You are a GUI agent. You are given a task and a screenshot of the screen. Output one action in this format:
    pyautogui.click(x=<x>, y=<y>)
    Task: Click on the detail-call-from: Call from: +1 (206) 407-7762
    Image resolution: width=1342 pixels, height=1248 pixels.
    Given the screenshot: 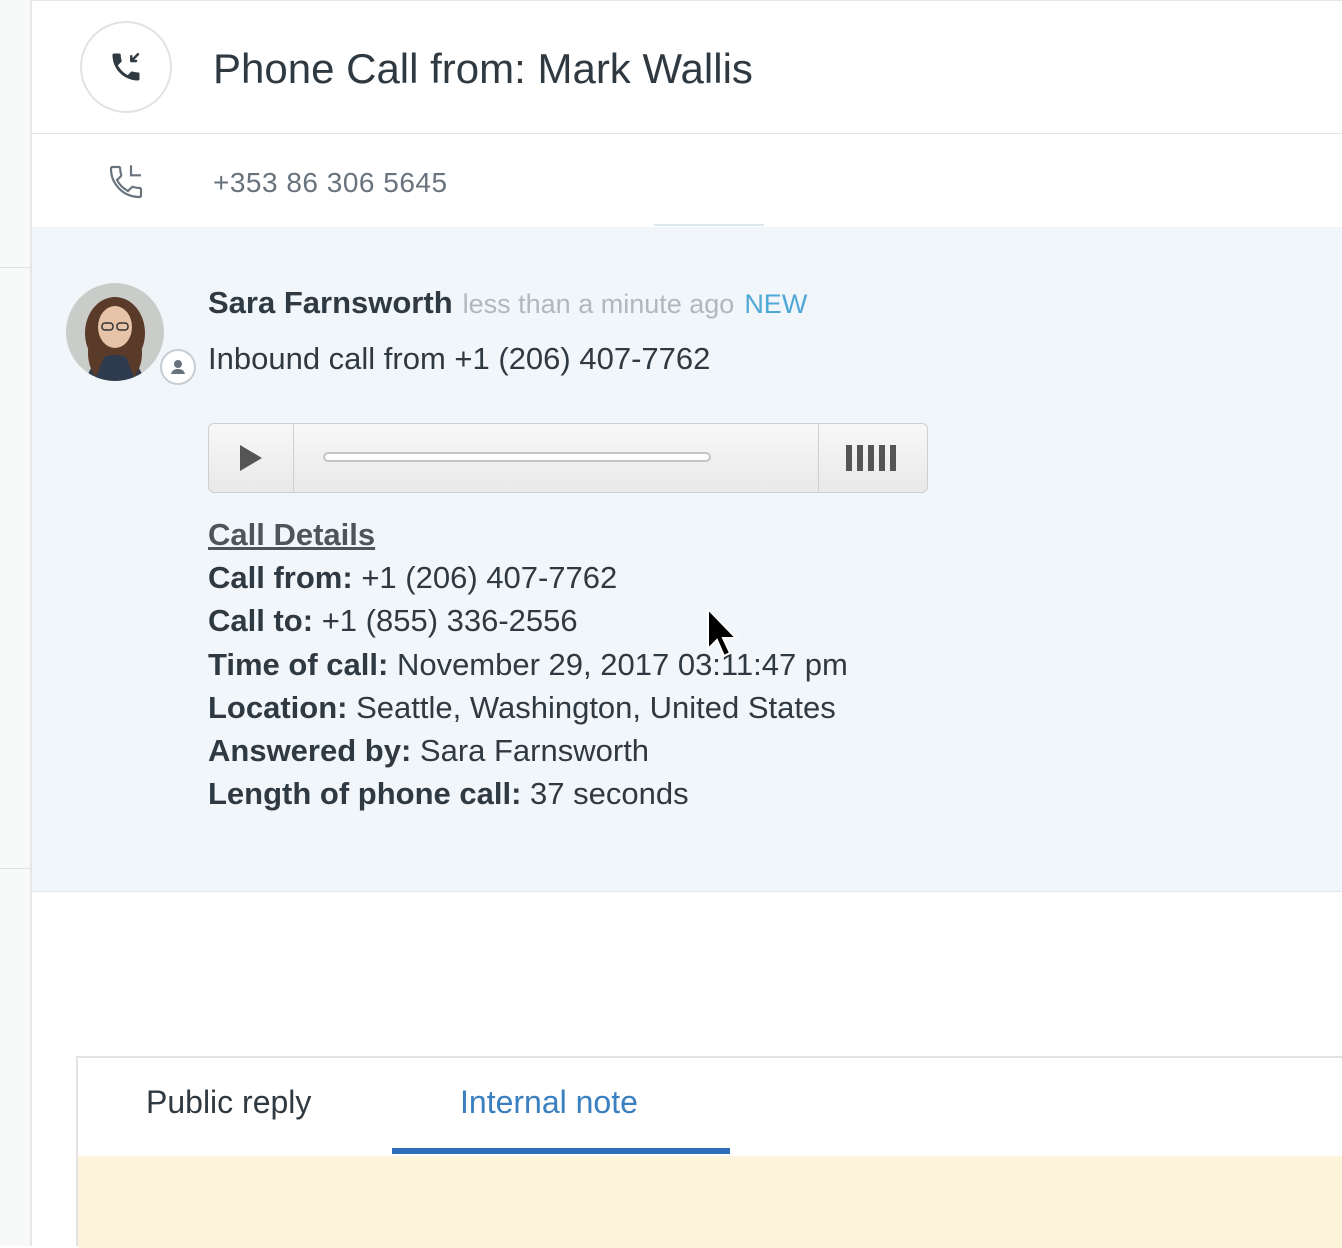 What is the action you would take?
    pyautogui.click(x=528, y=577)
    